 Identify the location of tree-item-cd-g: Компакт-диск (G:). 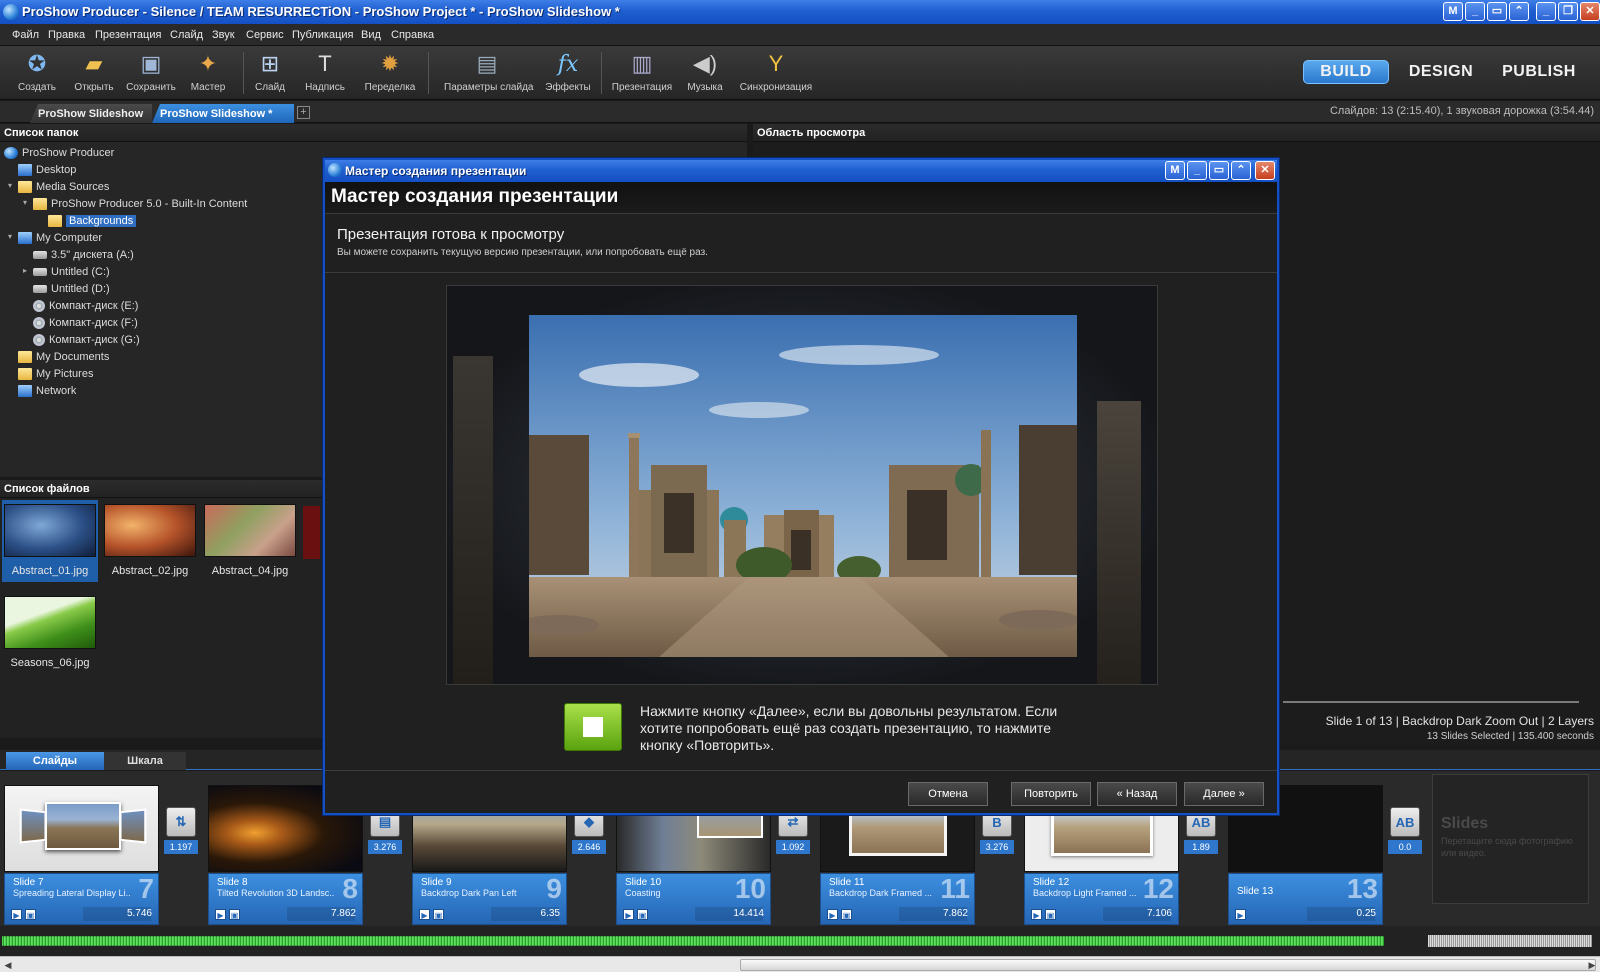
(86, 340).